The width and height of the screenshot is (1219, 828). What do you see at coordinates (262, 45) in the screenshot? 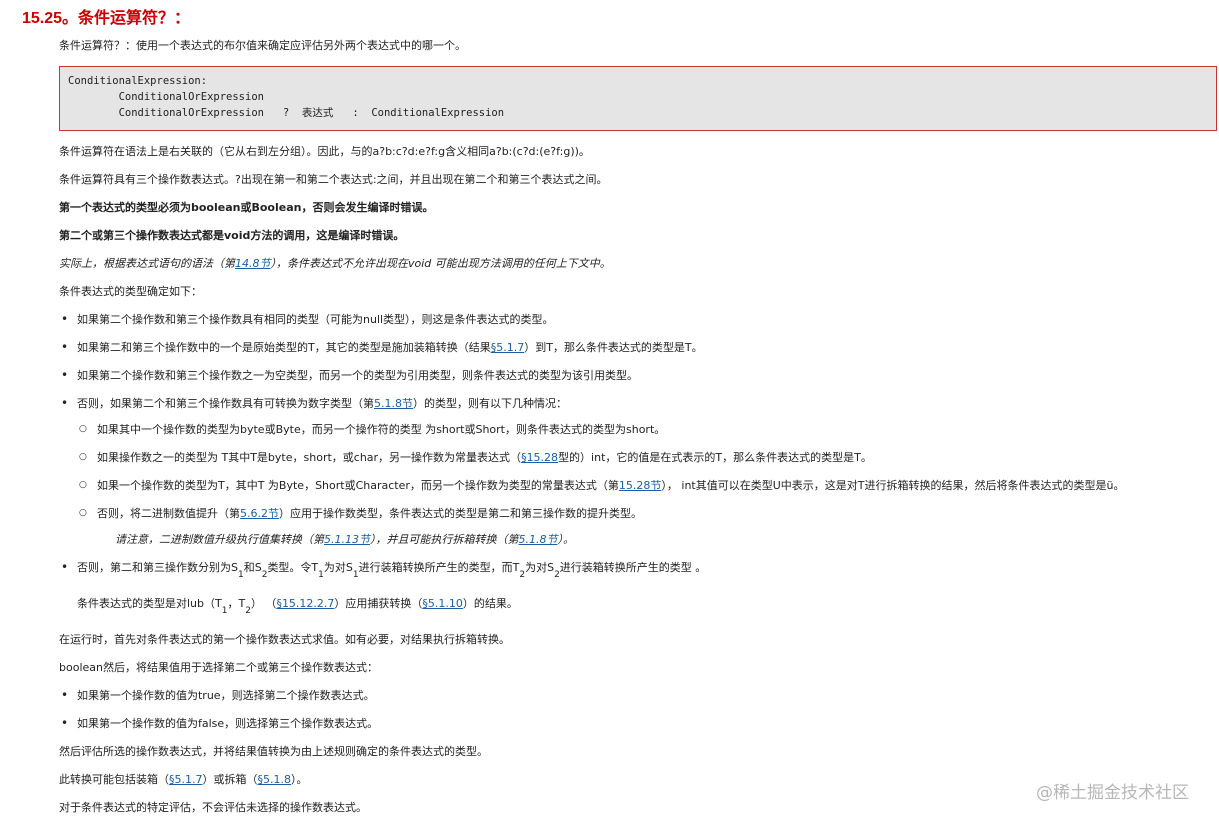
I see `intro-paragraph: 条件运算符？：使用一个表达式的布尔值来确定应评估另外两个表达式中的哪一个。` at bounding box center [262, 45].